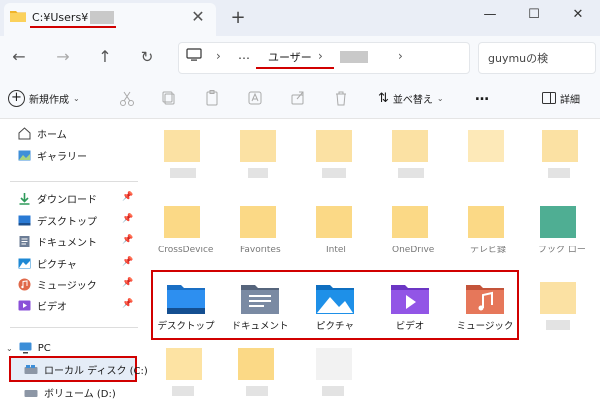 This screenshot has height=404, width=600. Describe the element at coordinates (24, 284) in the screenshot. I see `music-icon` at that location.